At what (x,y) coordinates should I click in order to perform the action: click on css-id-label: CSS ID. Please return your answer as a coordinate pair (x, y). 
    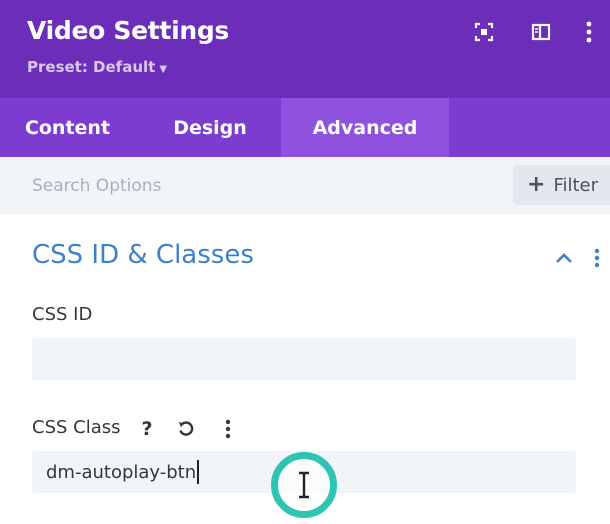
    Looking at the image, I should click on (62, 314).